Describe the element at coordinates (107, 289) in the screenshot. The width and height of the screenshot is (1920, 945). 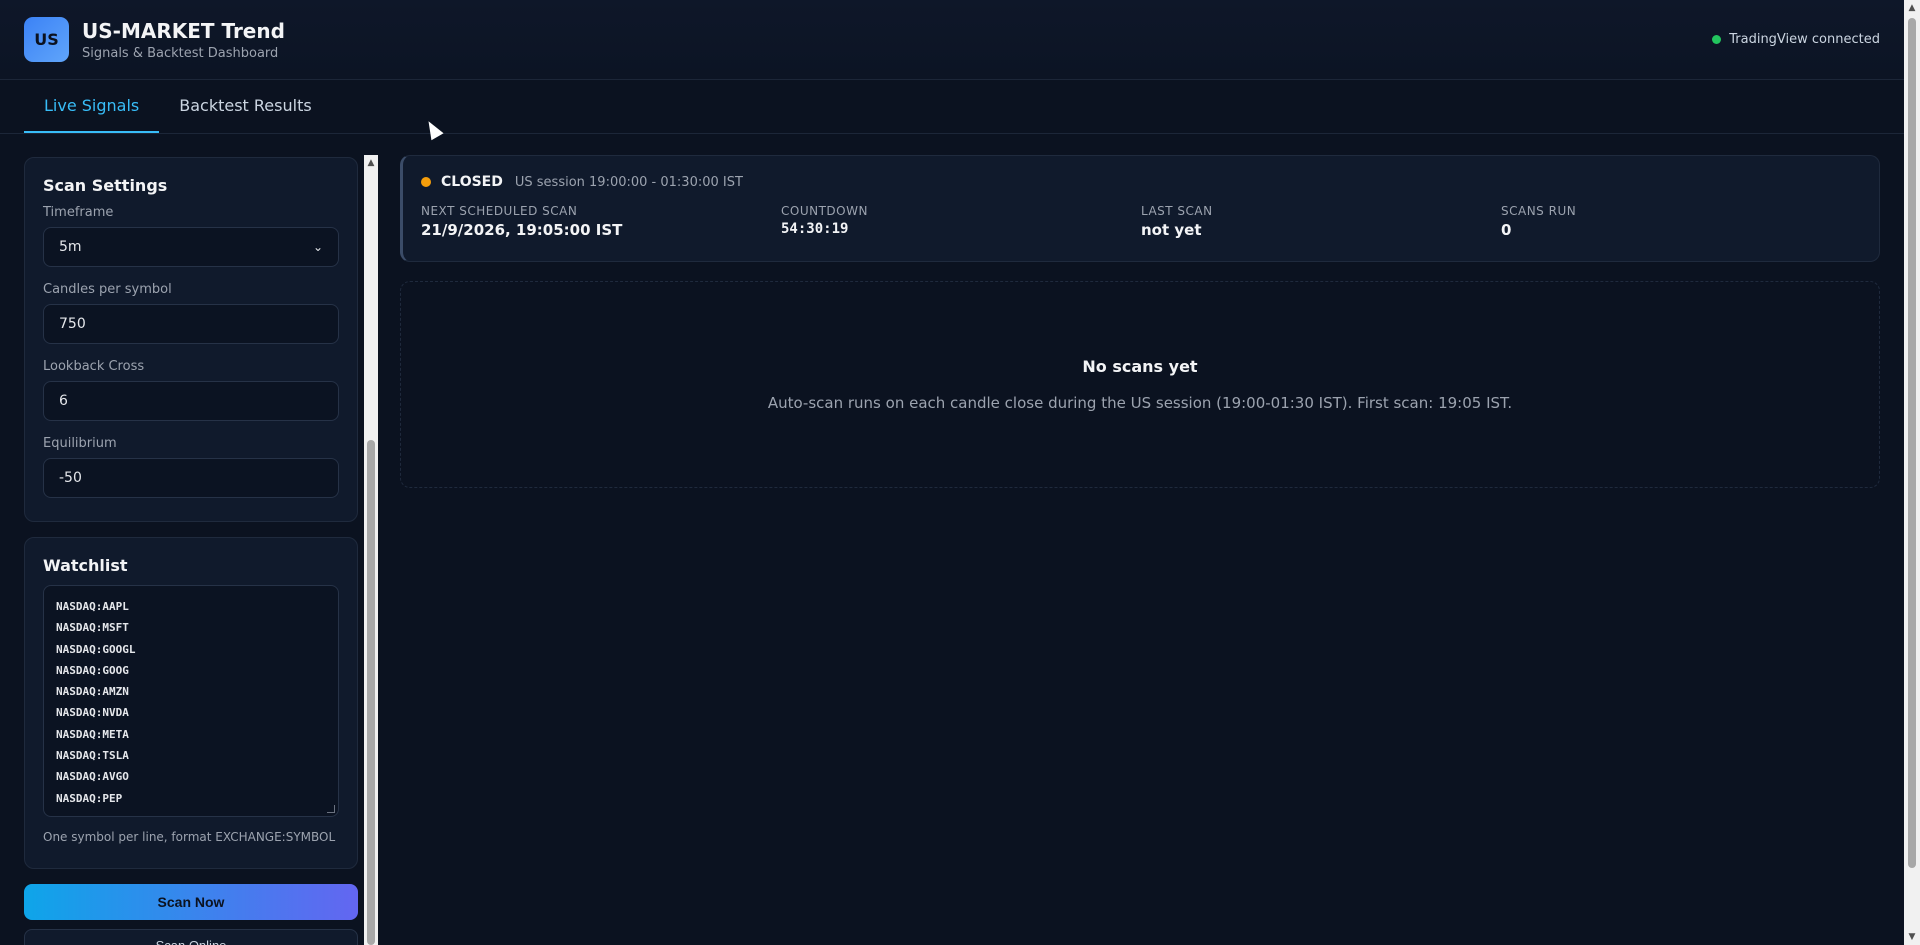
I see `candles-label: Candles per symbol` at that location.